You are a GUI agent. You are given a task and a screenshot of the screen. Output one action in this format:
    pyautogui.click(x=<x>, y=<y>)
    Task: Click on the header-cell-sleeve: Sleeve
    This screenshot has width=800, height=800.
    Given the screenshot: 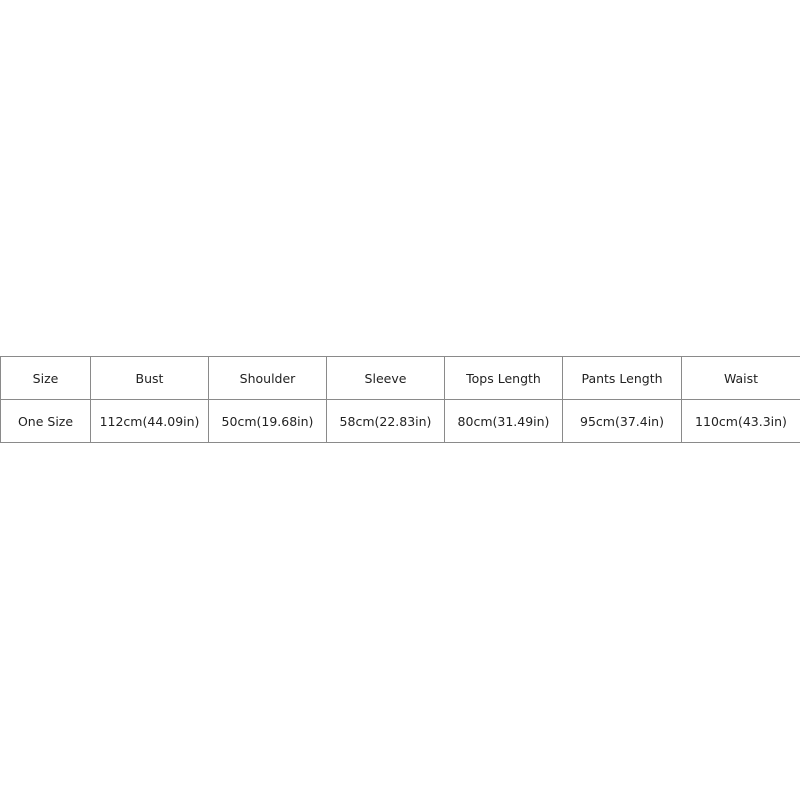 What is the action you would take?
    pyautogui.click(x=385, y=378)
    